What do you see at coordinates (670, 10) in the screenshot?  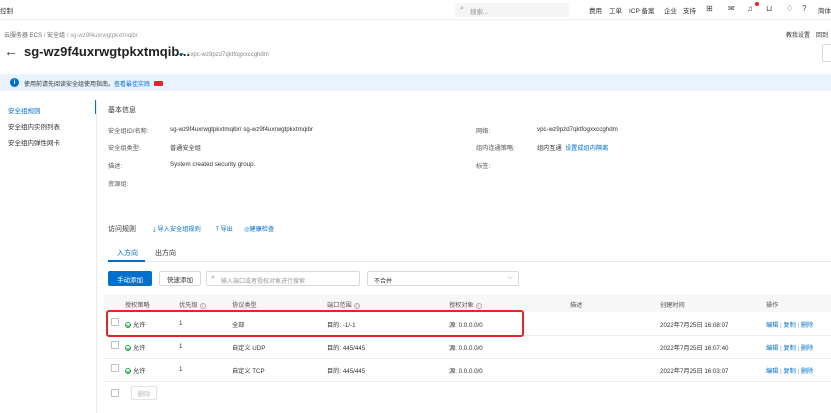 I see `nav-enterprise: 企业` at bounding box center [670, 10].